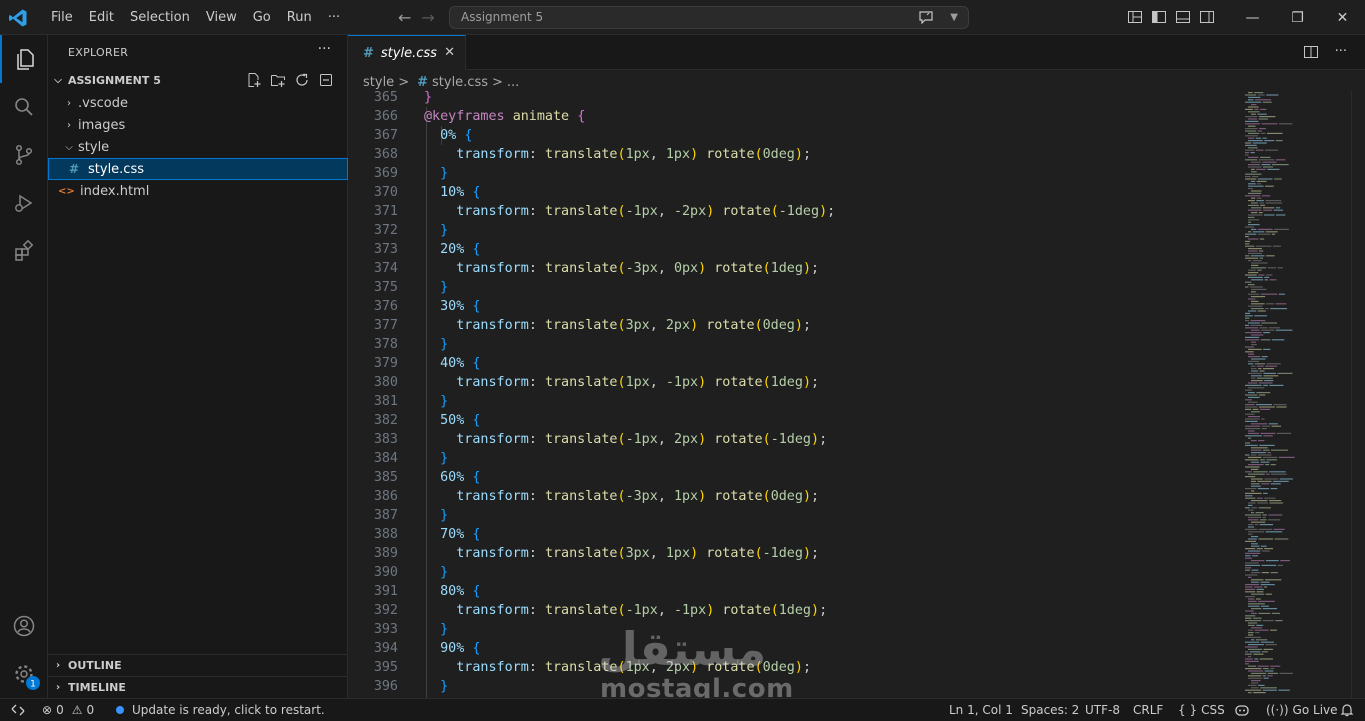  I want to click on activity-search, so click(24, 107).